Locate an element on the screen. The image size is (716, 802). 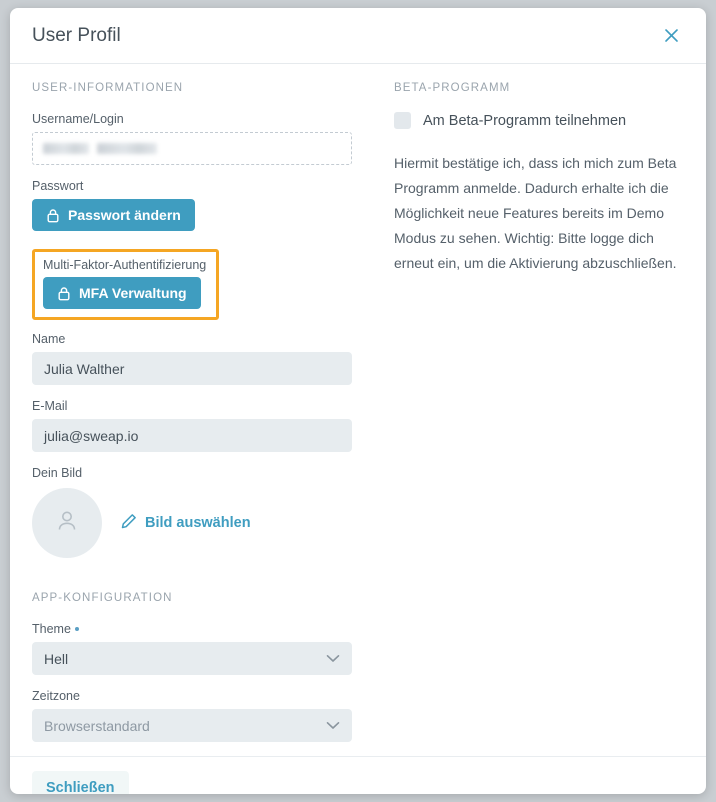
label-mfa: Multi-Faktor-Authentifizierung is located at coordinates (125, 265).